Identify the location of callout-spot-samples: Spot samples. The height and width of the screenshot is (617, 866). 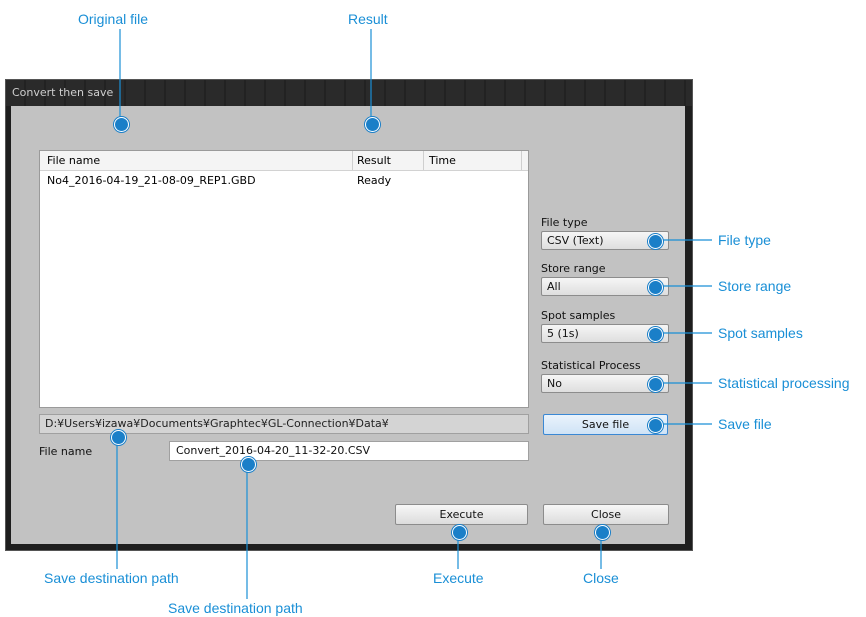
(760, 333).